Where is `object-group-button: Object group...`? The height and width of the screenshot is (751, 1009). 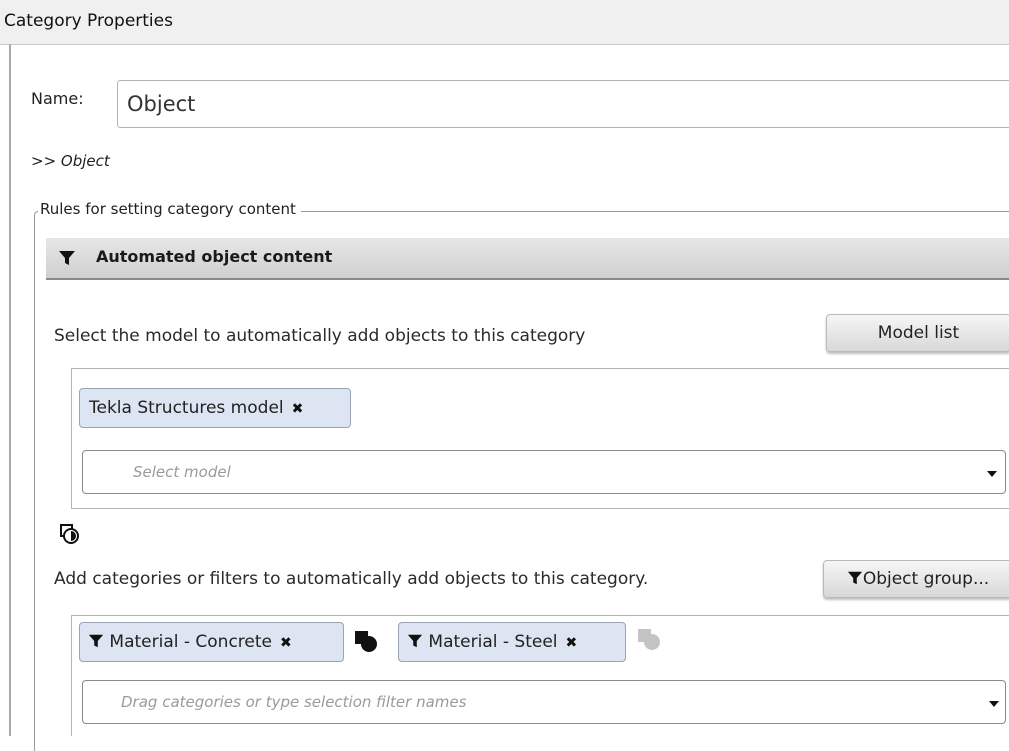
object-group-button: Object group... is located at coordinates (916, 579).